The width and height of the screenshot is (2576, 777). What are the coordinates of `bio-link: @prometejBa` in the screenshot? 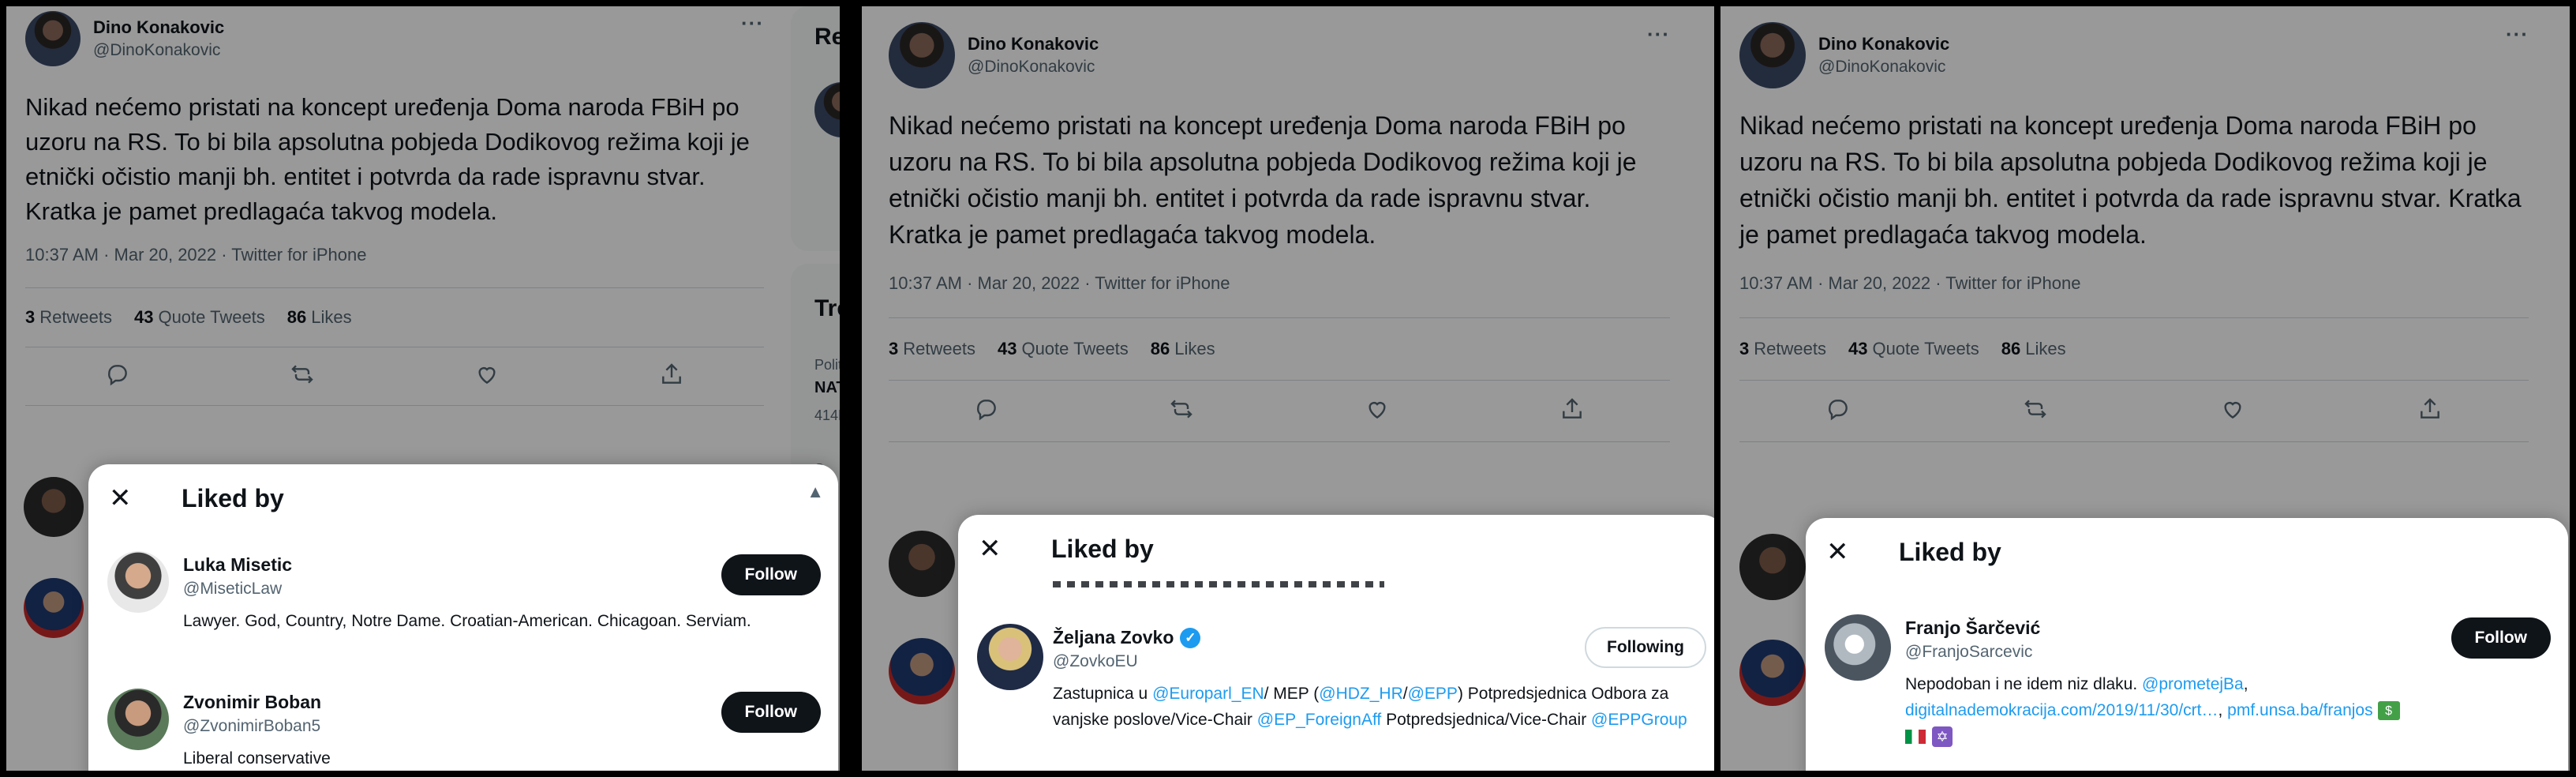 It's located at (2193, 684).